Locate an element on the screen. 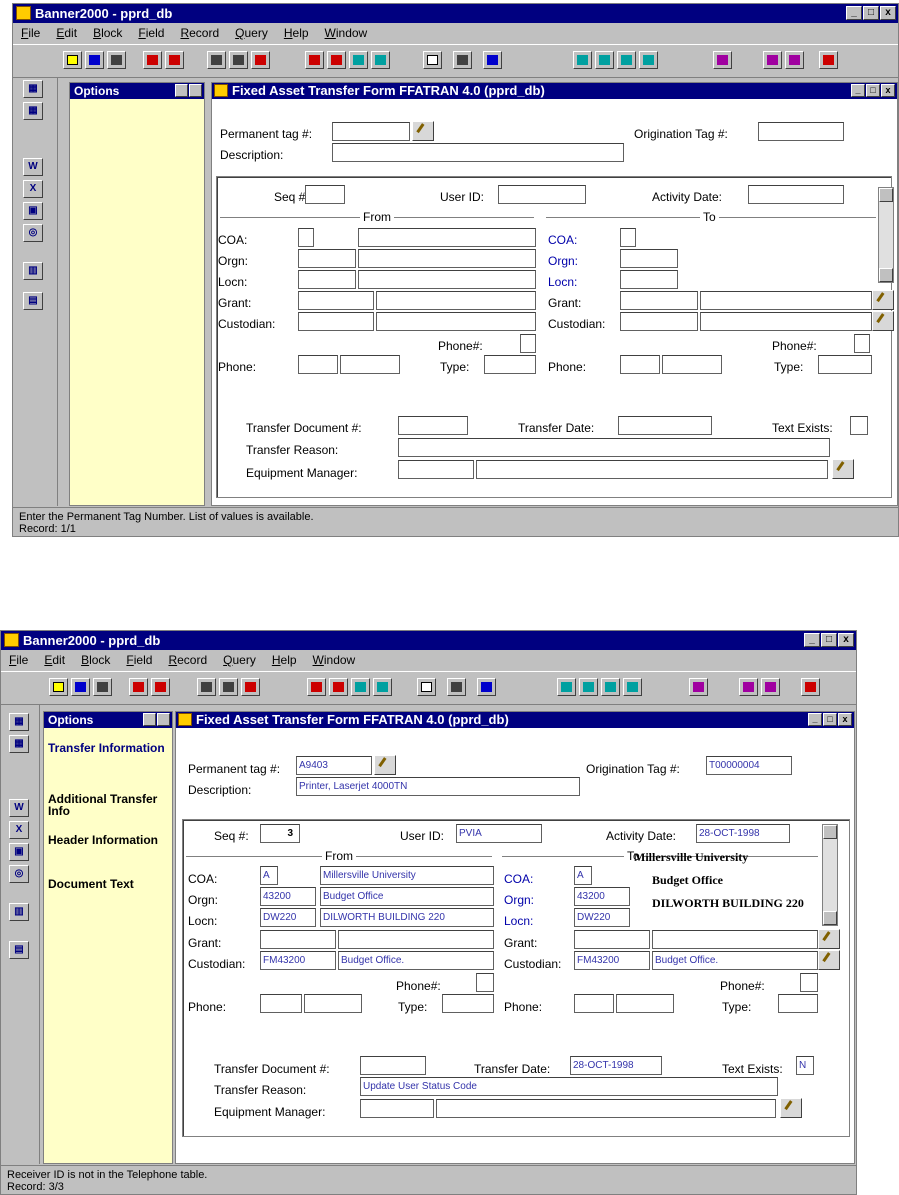 Image resolution: width=899 pixels, height=1195 pixels. minimize-button: _ is located at coordinates (812, 640).